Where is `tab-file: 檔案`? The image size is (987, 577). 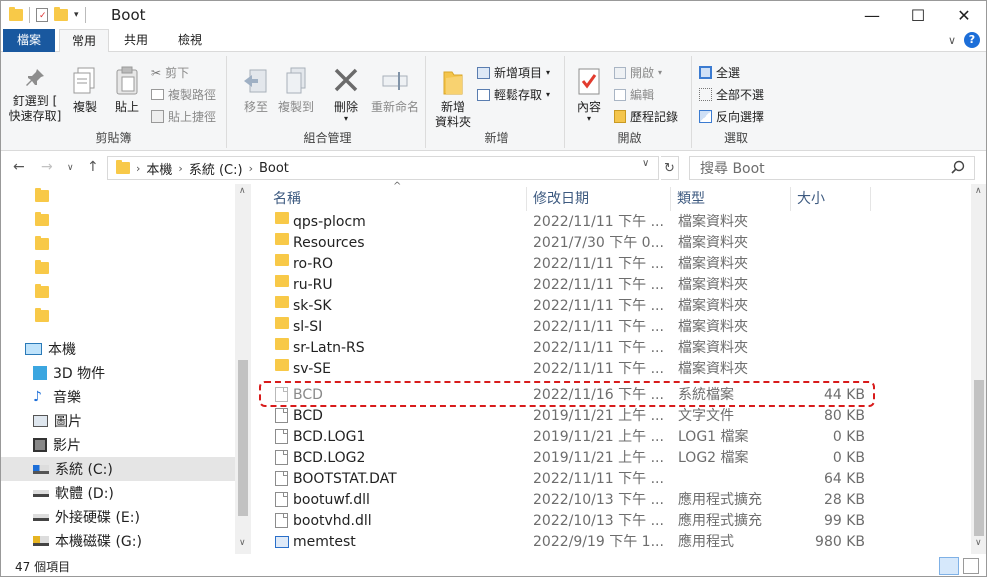 tab-file: 檔案 is located at coordinates (29, 40).